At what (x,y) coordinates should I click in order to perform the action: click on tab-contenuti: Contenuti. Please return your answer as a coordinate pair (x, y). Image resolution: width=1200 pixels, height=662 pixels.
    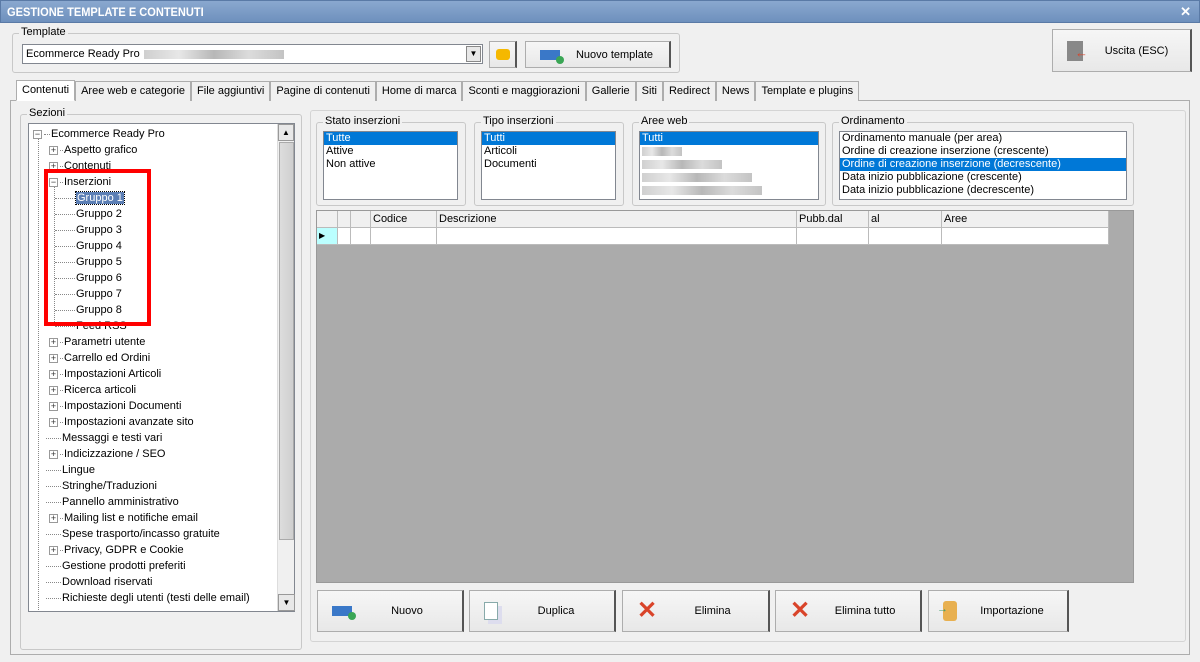
    Looking at the image, I should click on (46, 90).